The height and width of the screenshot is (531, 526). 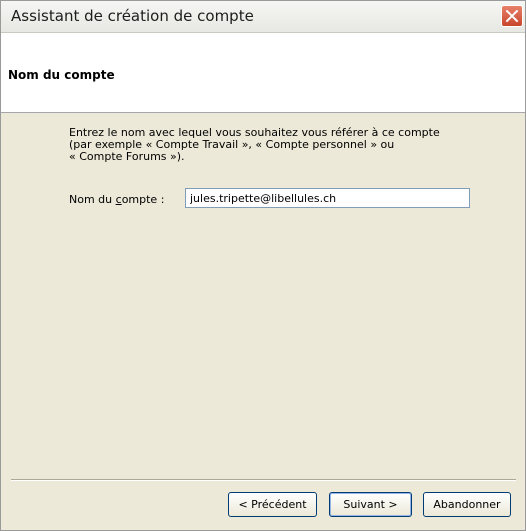 I want to click on next-button: Suivant >, so click(x=370, y=504).